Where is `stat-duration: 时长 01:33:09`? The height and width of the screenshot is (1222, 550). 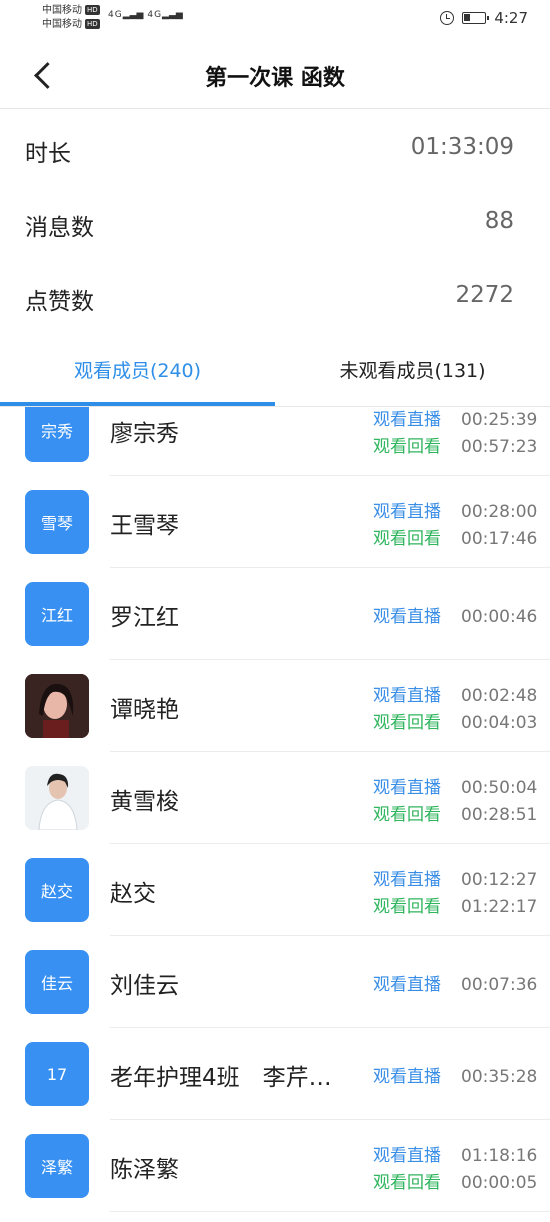 stat-duration: 时长 01:33:09 is located at coordinates (275, 149).